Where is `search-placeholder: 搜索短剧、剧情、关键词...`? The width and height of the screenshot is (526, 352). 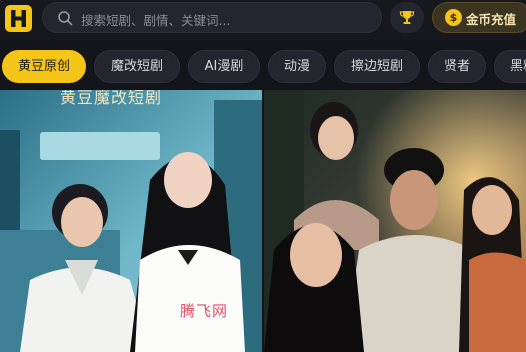
search-placeholder: 搜索短剧、剧情、关键词... is located at coordinates (156, 20).